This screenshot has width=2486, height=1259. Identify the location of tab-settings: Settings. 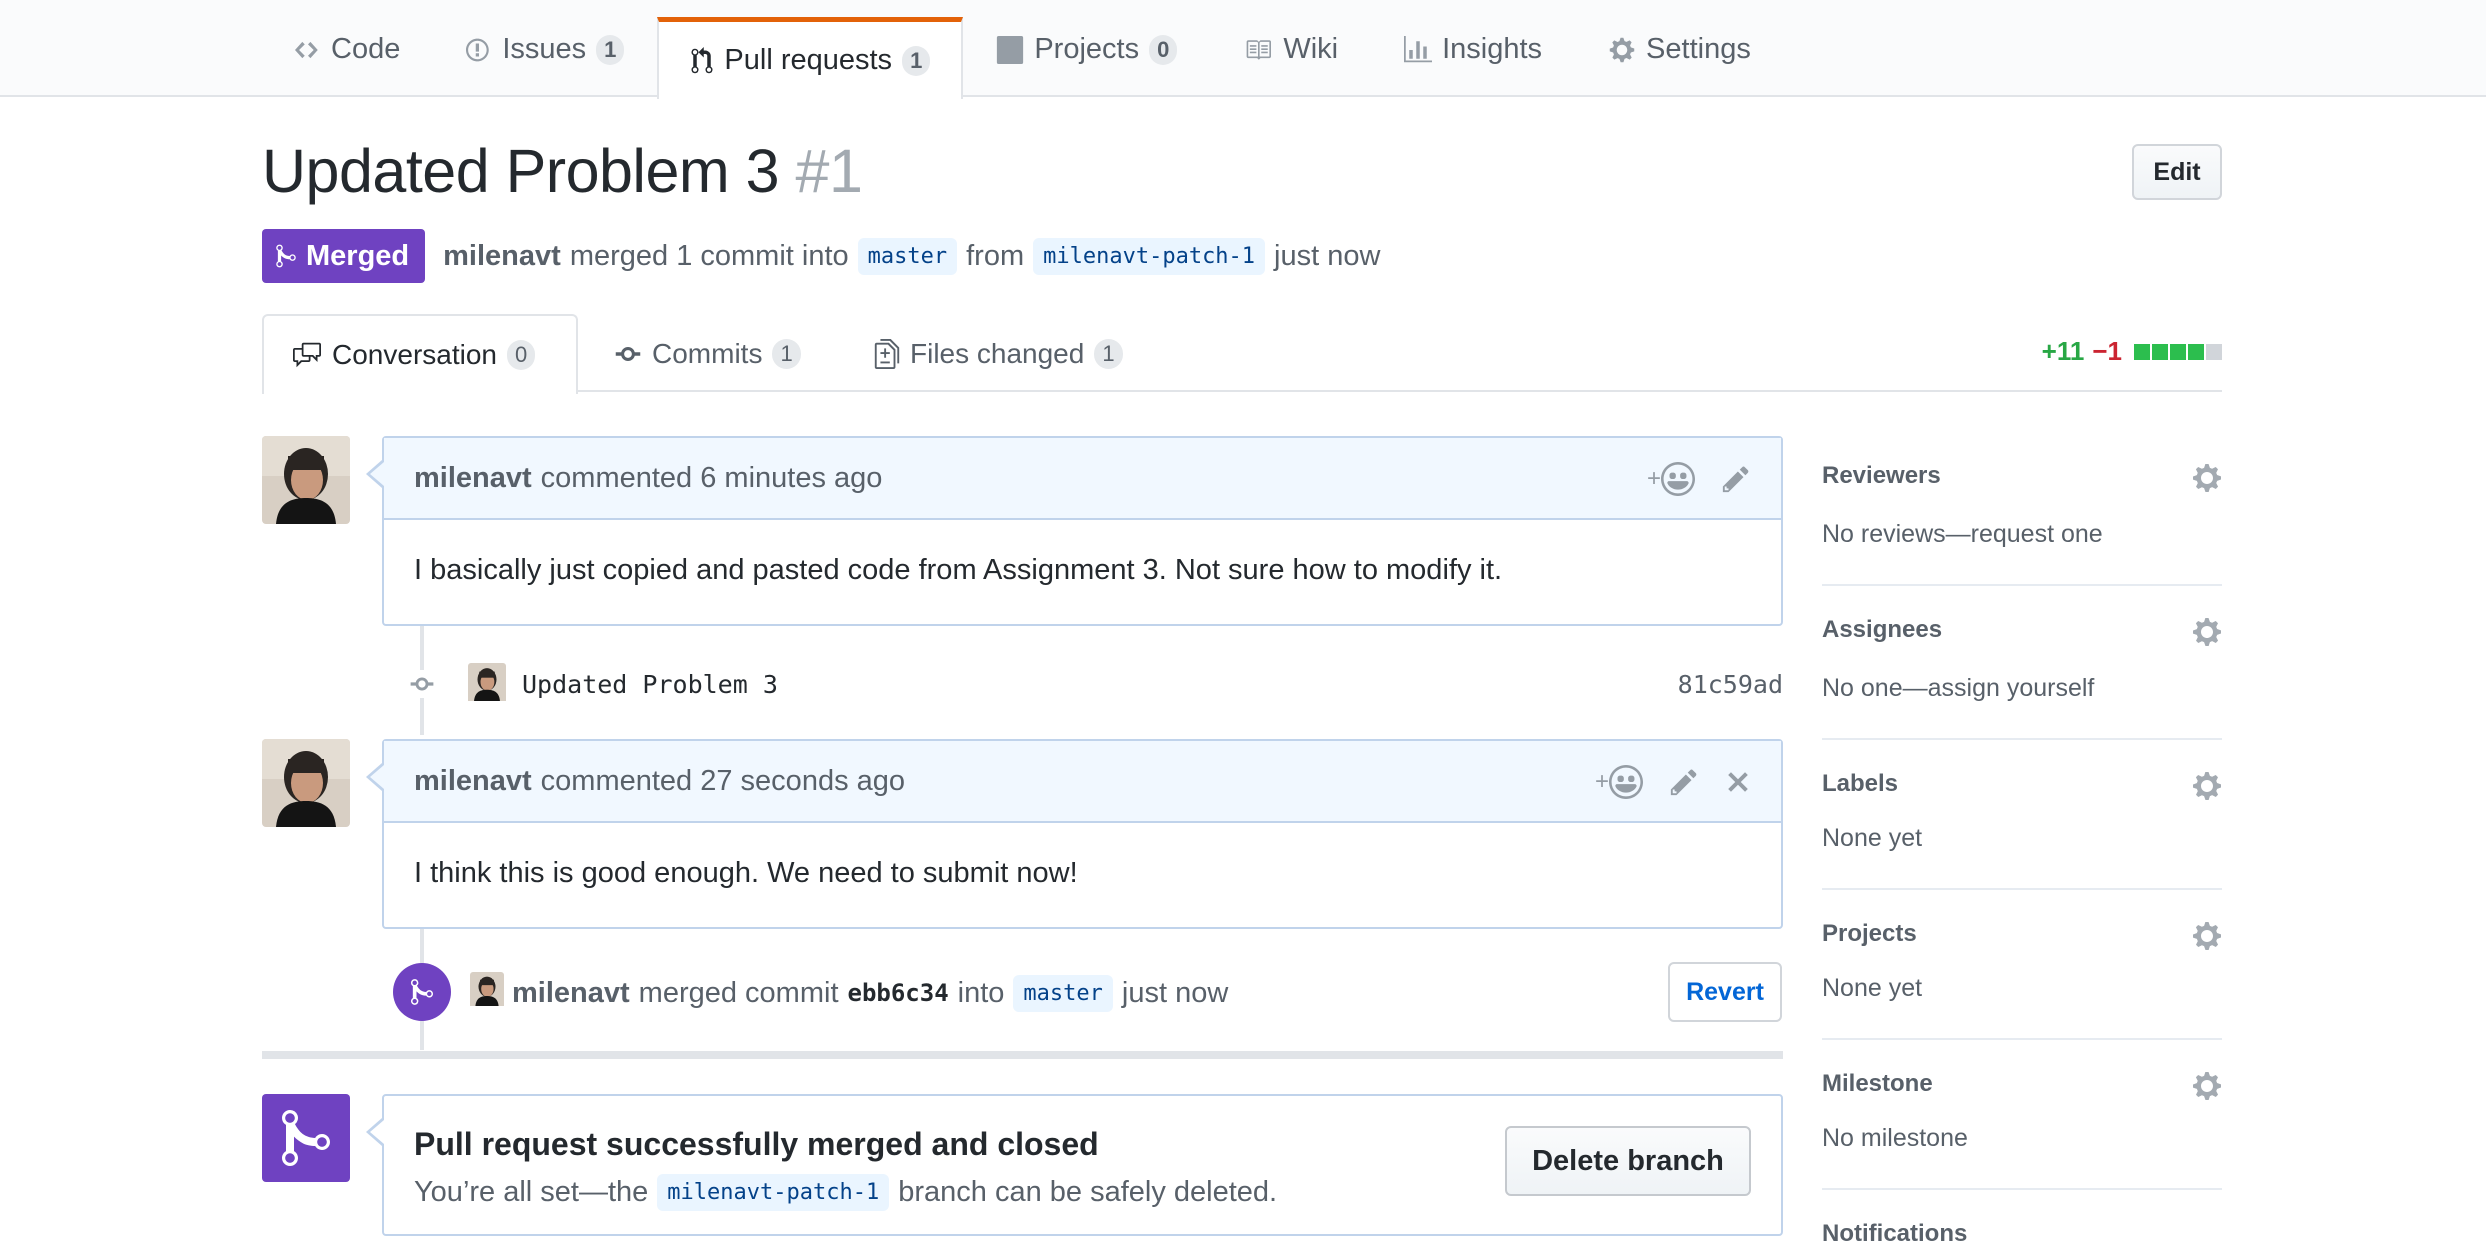
(1679, 48).